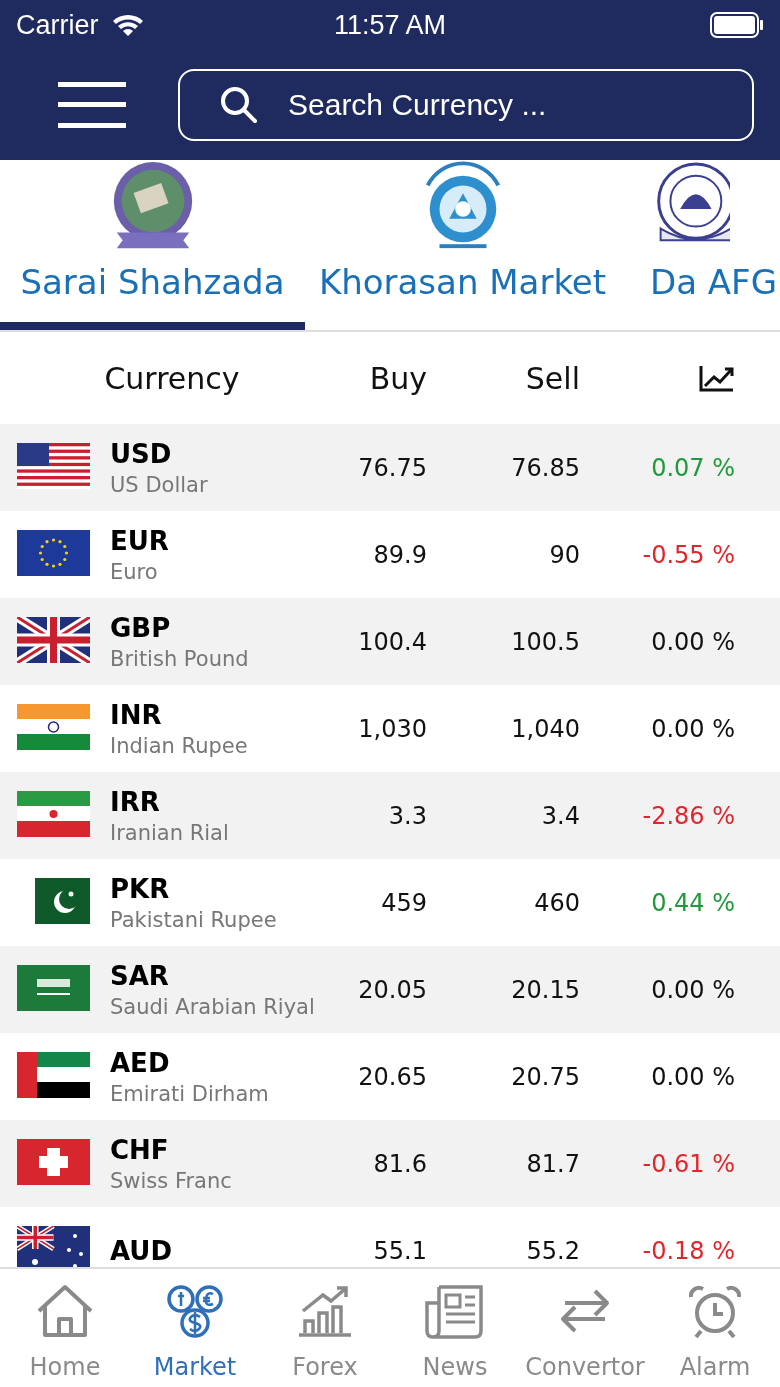 The width and height of the screenshot is (780, 1387). Describe the element at coordinates (171, 378) in the screenshot. I see `column-header: Currency` at that location.